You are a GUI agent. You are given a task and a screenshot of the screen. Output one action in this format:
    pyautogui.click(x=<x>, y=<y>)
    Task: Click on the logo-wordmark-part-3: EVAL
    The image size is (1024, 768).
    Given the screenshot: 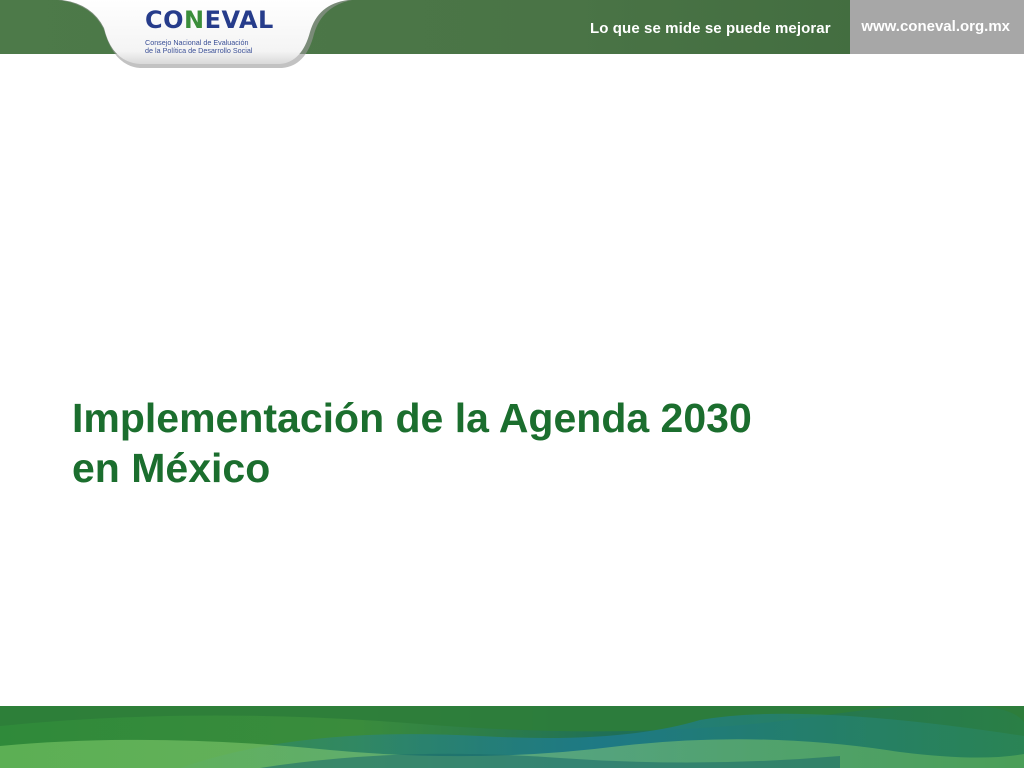 What is the action you would take?
    pyautogui.click(x=239, y=20)
    